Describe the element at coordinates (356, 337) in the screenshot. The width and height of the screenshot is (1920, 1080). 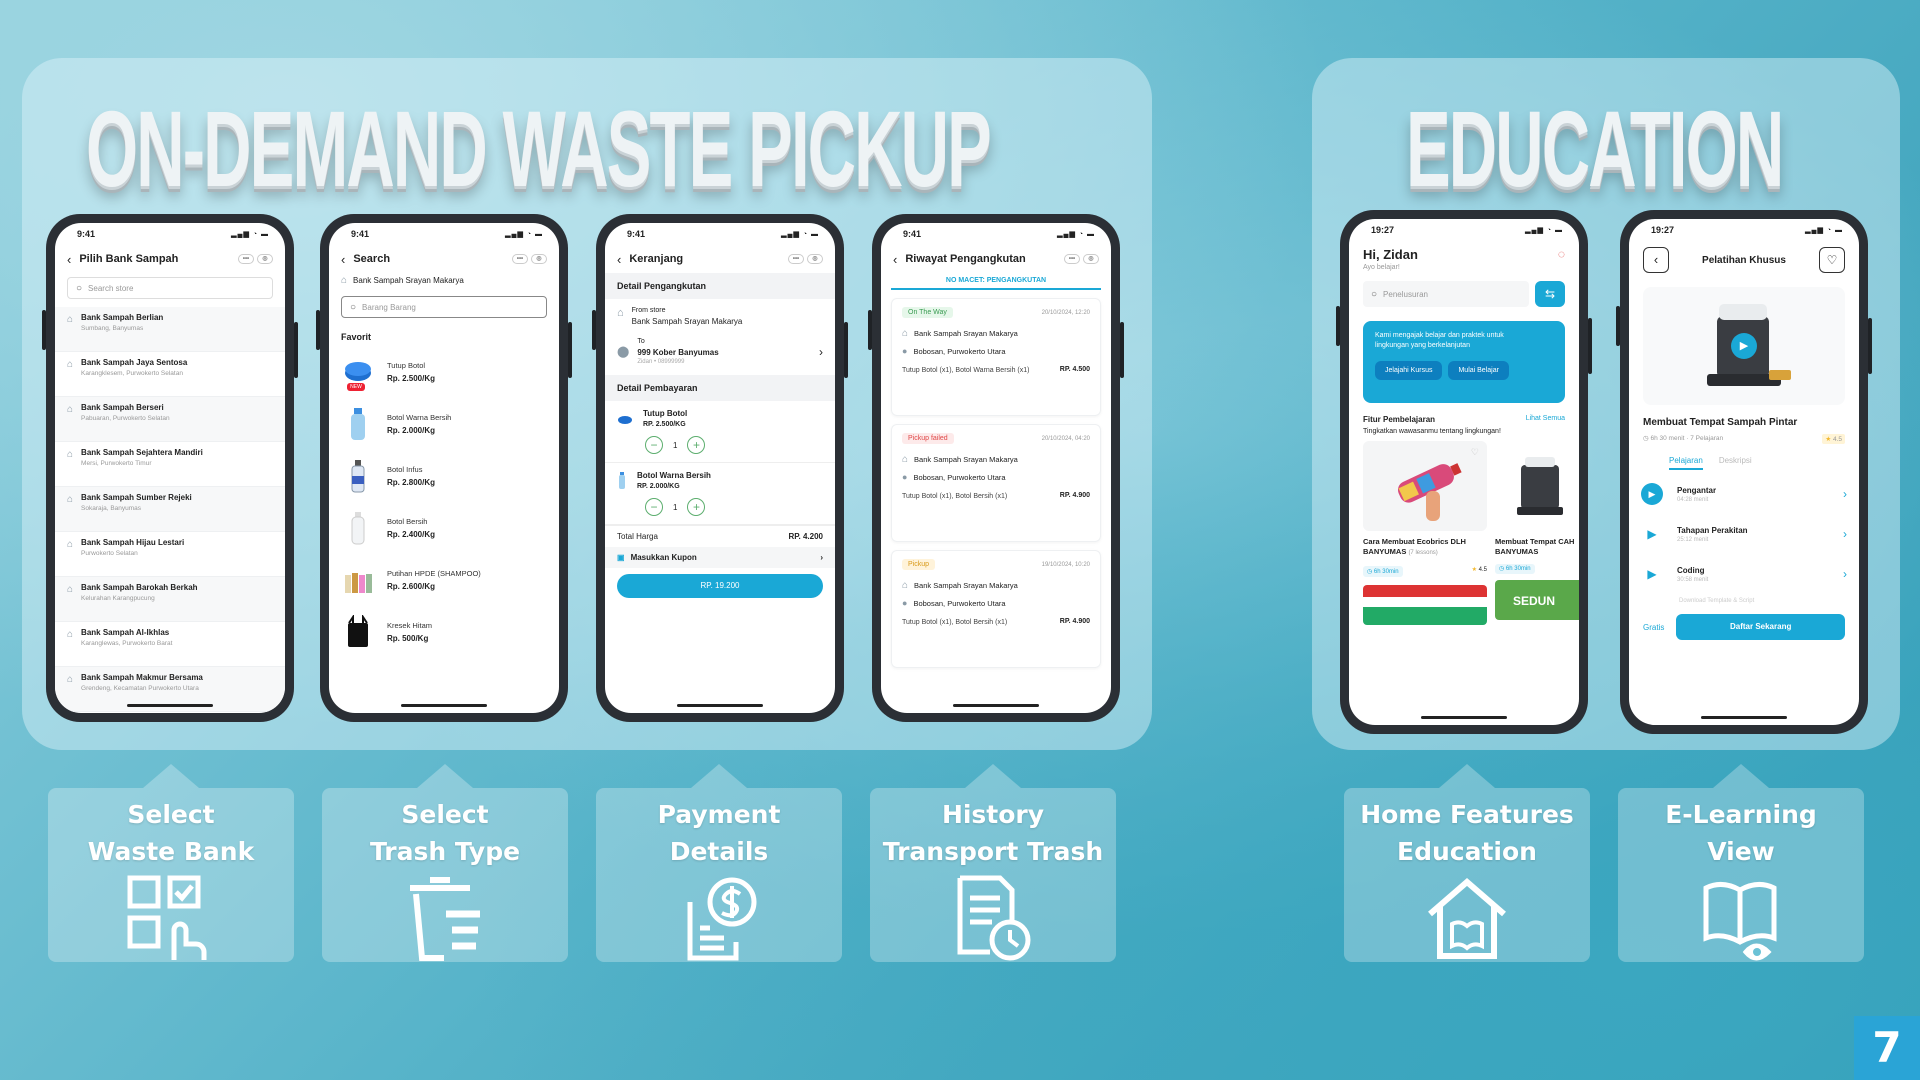
I see `favorites-heading: Favorit` at that location.